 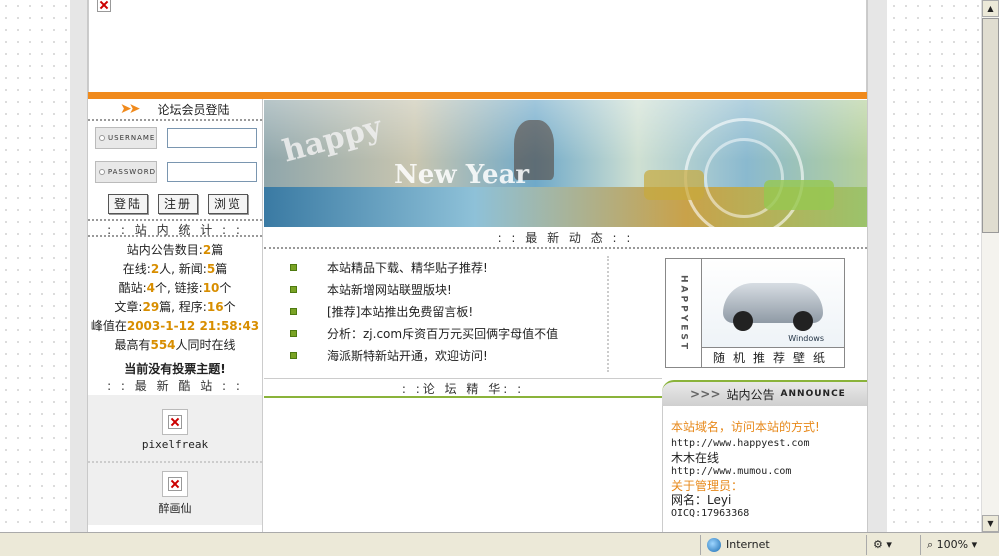 I want to click on settings-icon: ⚙ ▾, so click(x=882, y=544).